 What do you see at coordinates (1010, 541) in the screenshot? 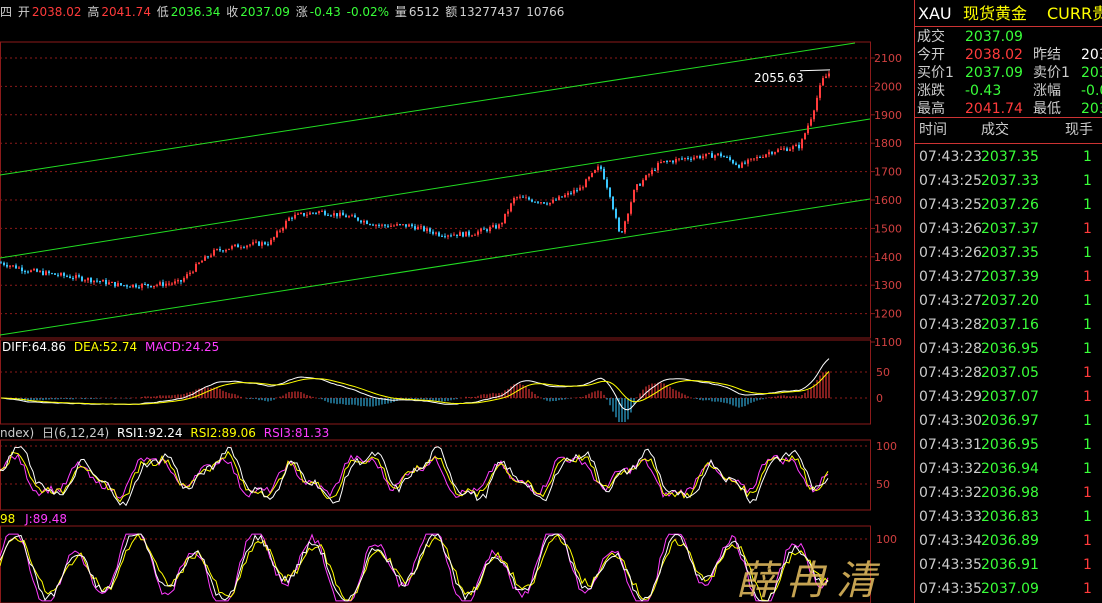
I see `tick-price: 2036.89` at bounding box center [1010, 541].